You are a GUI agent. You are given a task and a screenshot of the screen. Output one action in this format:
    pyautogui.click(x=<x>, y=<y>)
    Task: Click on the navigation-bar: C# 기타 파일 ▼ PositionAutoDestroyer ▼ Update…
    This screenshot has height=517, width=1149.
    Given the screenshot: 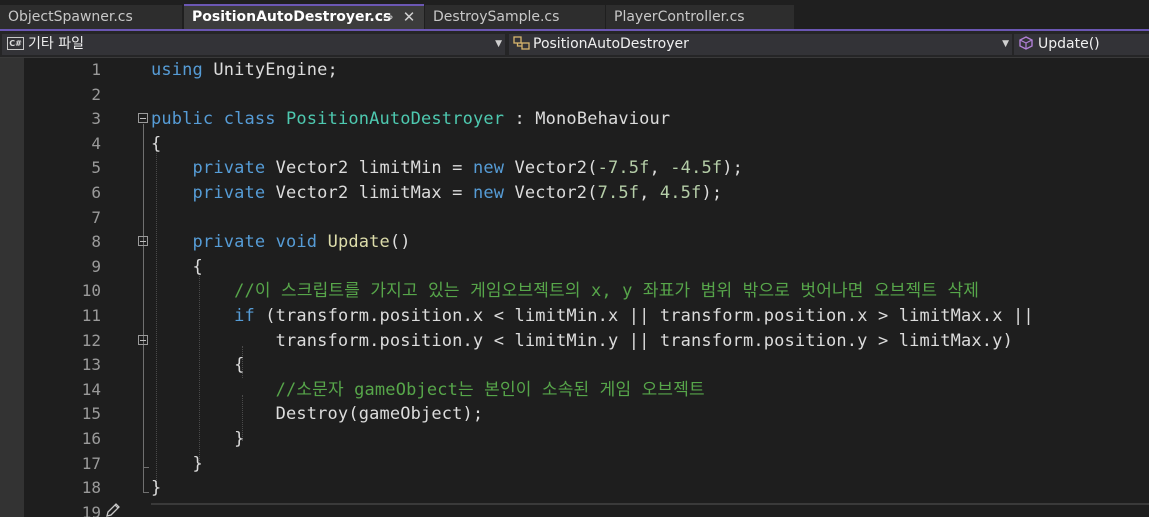 What is the action you would take?
    pyautogui.click(x=574, y=44)
    